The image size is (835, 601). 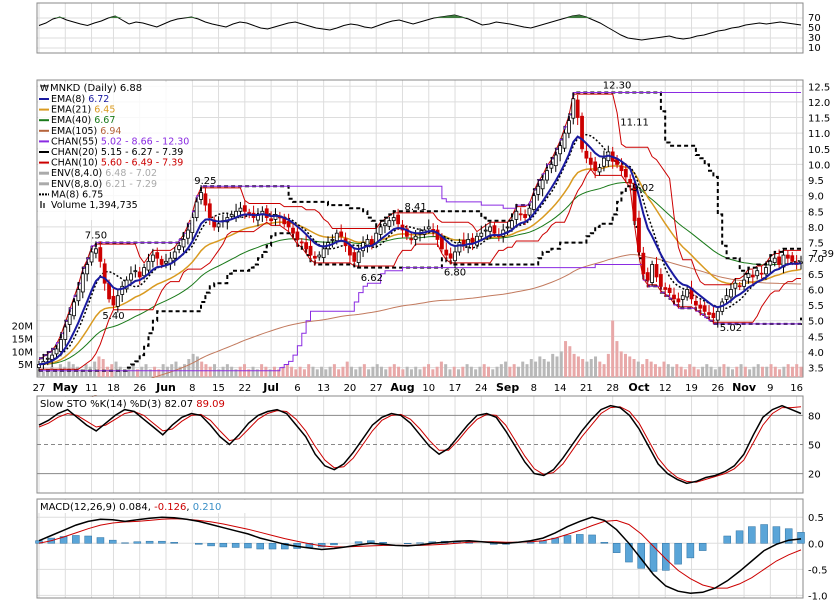 I want to click on volume-tick-label: 10M, so click(x=22, y=352).